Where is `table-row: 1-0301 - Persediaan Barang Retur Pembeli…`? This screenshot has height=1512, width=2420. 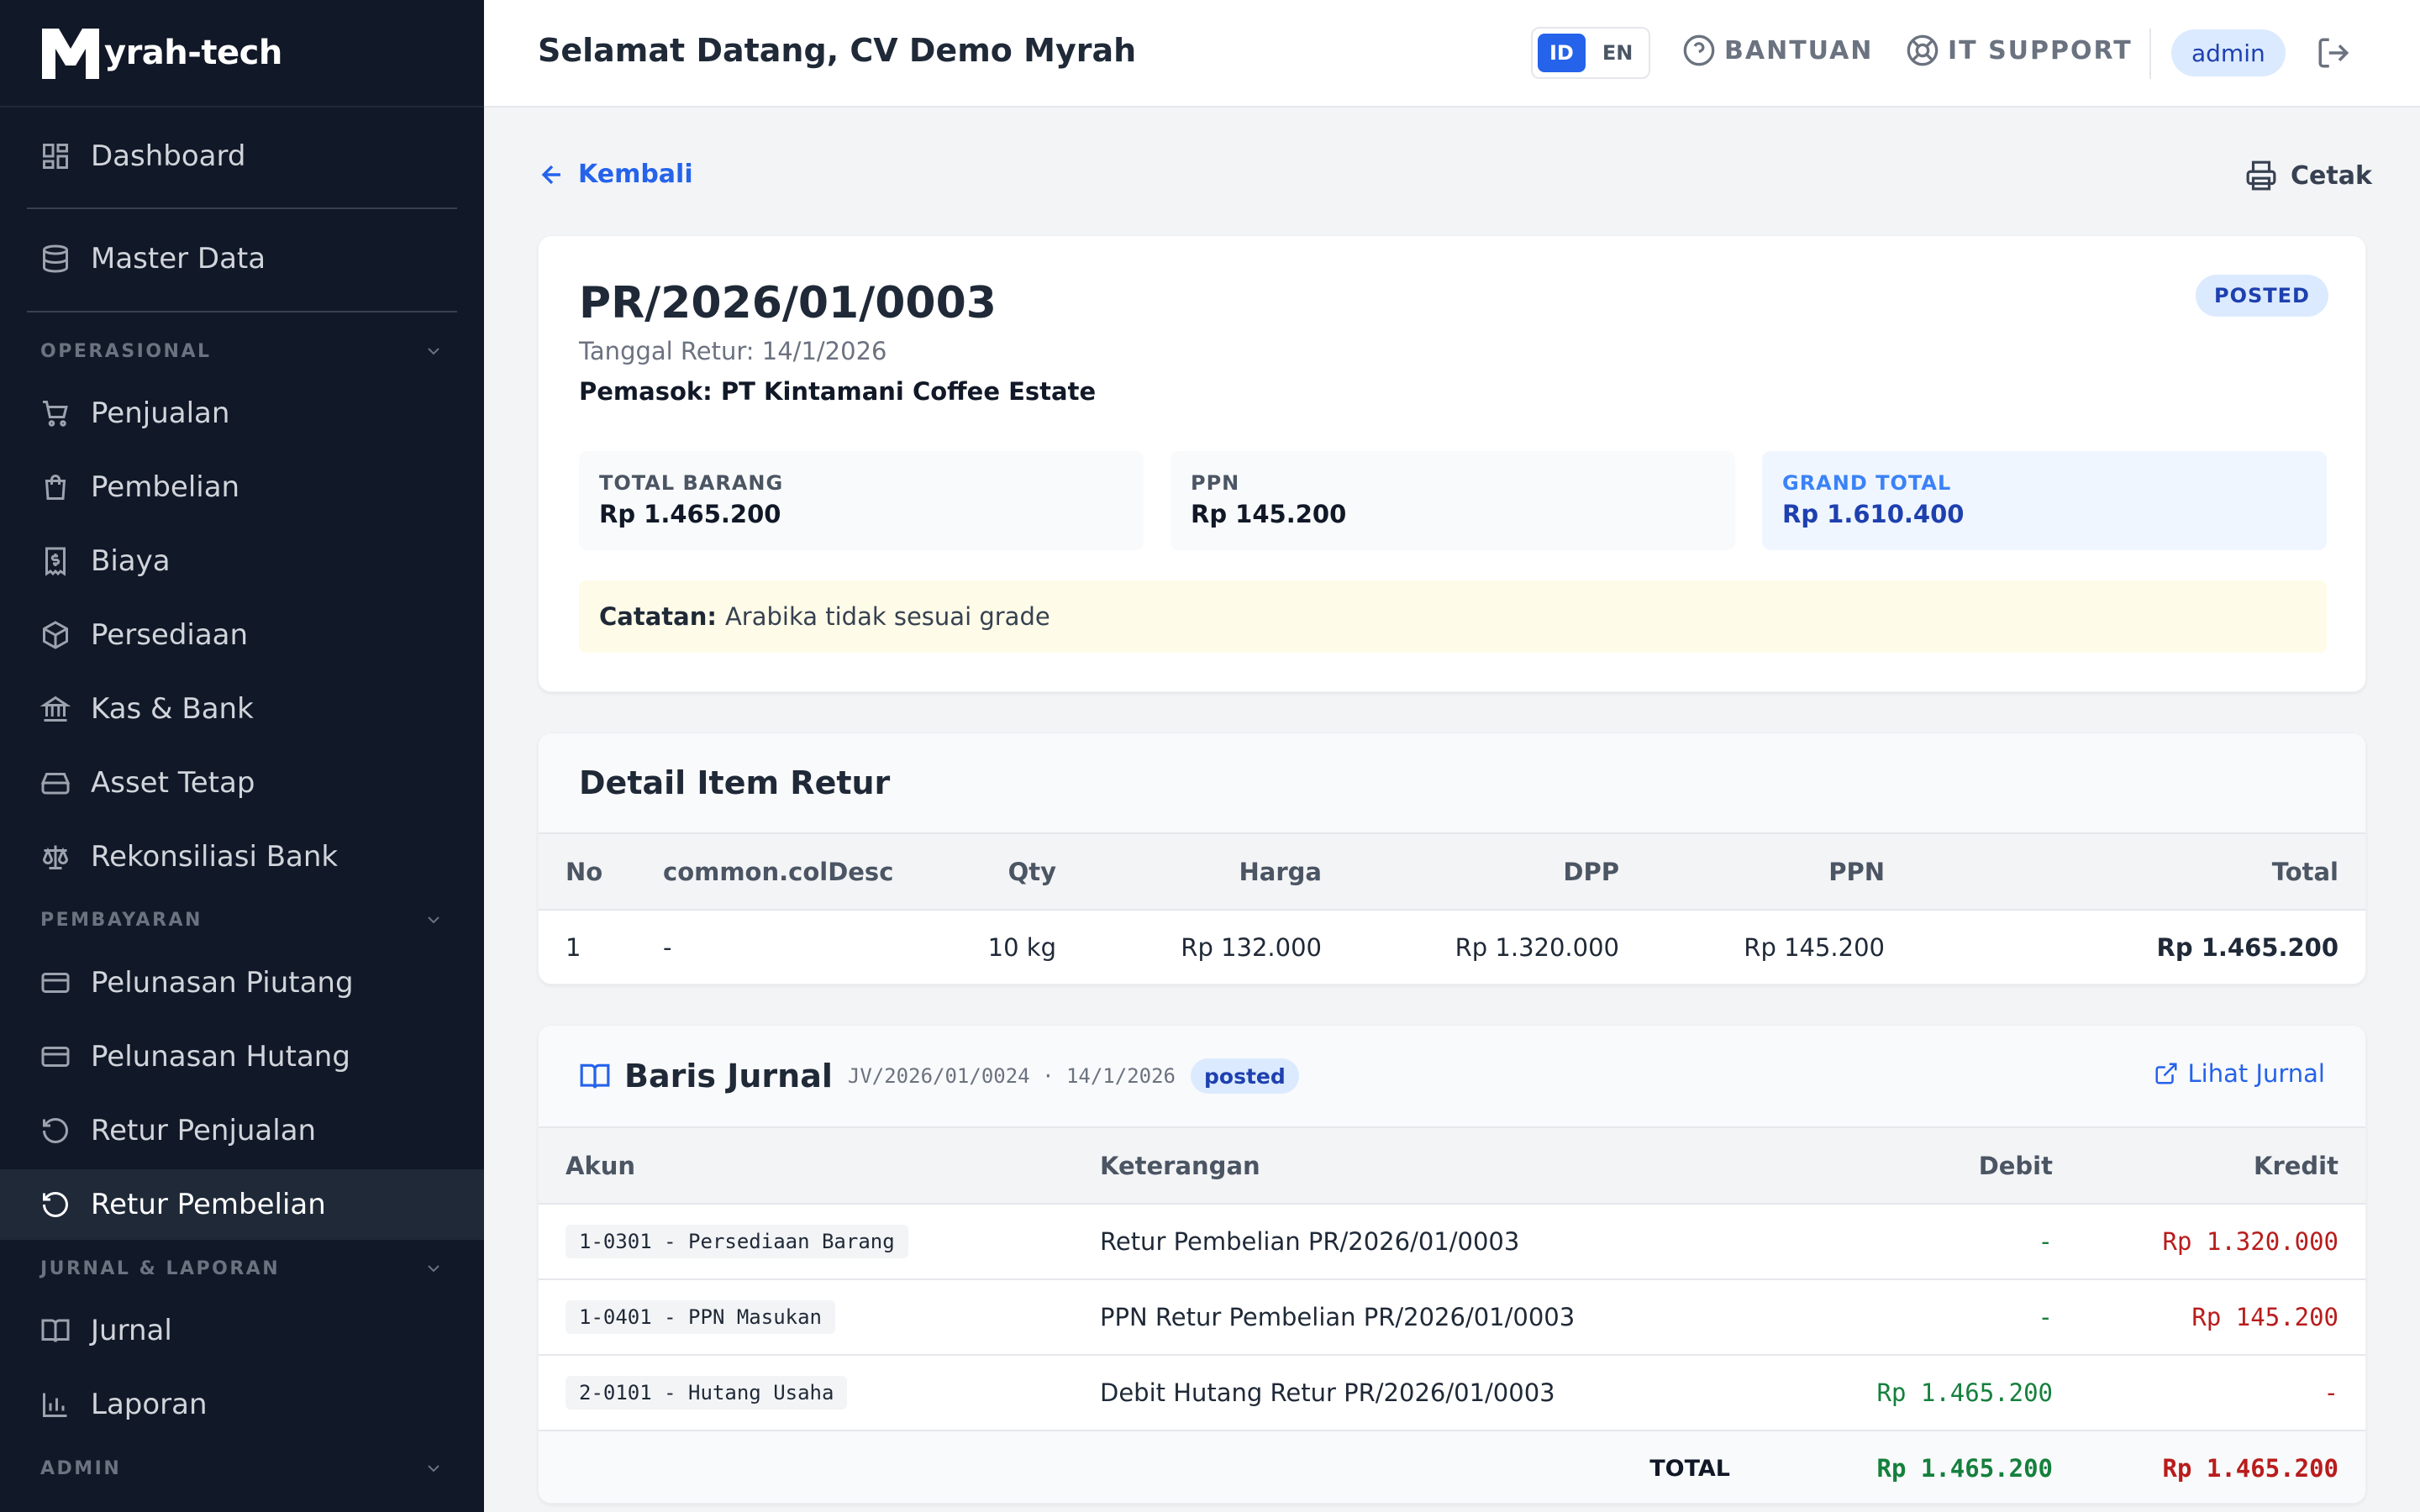
table-row: 1-0301 - Persediaan Barang Retur Pembeli… is located at coordinates (1452, 1242).